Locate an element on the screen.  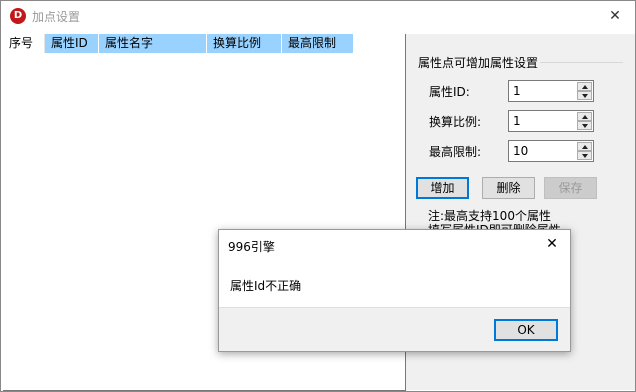
attr-id-increment-button is located at coordinates (584, 86).